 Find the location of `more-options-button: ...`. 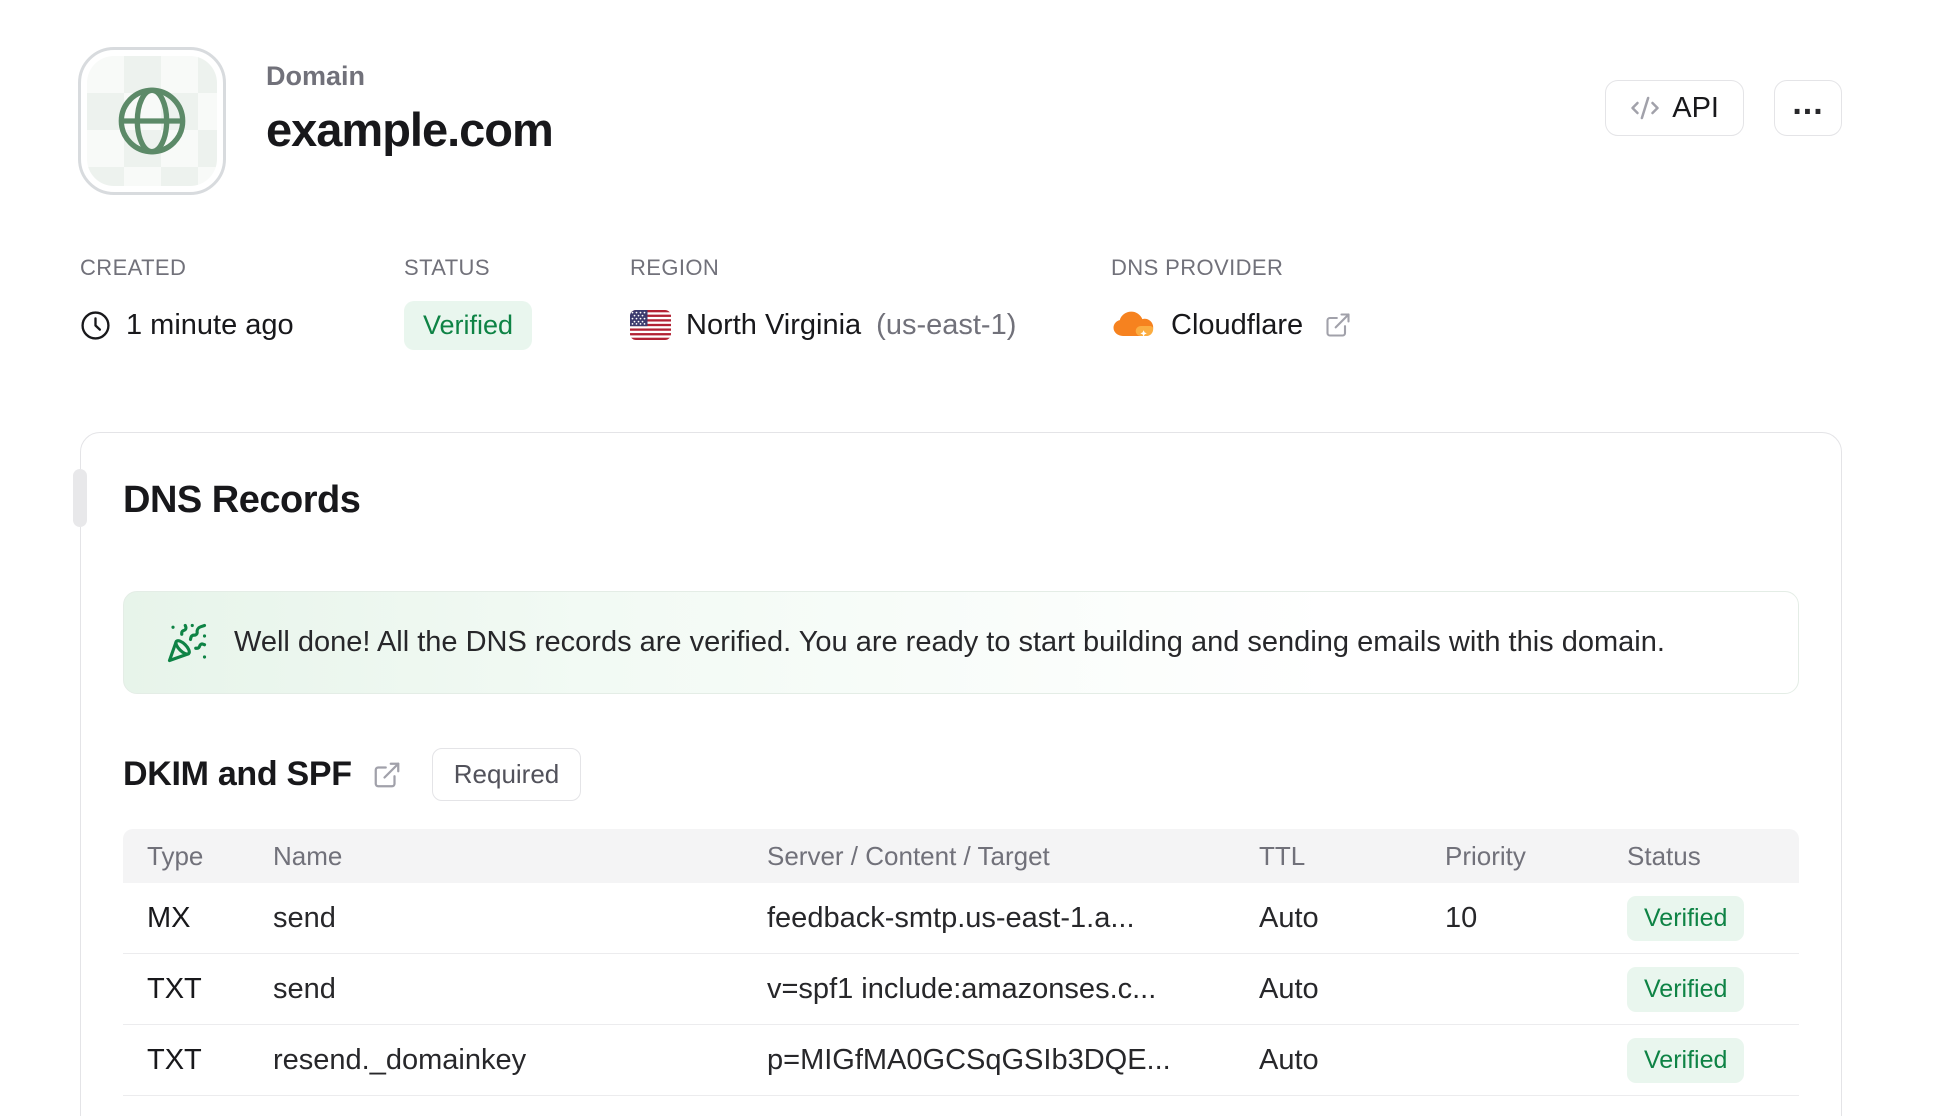

more-options-button: ... is located at coordinates (1808, 108).